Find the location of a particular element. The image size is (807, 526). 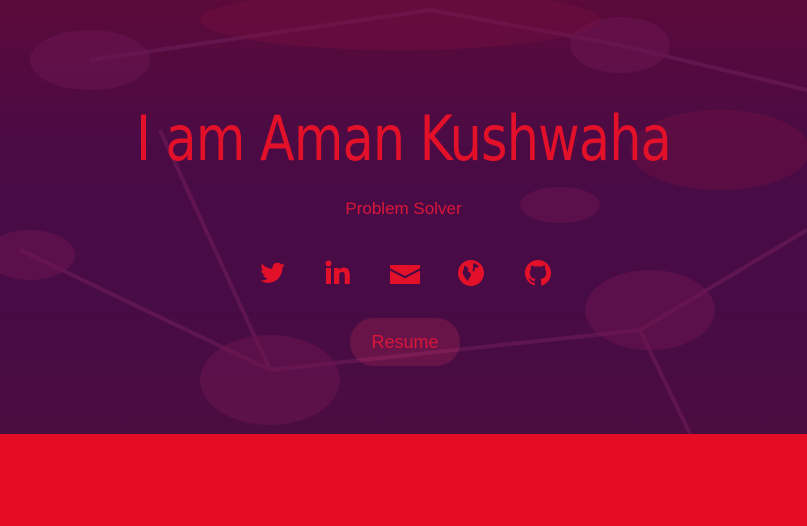

email-link is located at coordinates (405, 273).